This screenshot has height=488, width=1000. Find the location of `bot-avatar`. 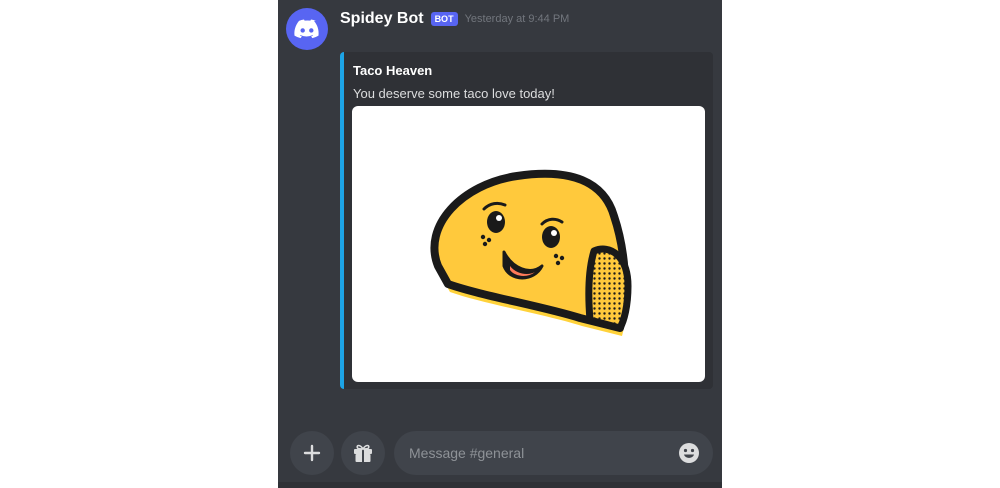

bot-avatar is located at coordinates (307, 29).